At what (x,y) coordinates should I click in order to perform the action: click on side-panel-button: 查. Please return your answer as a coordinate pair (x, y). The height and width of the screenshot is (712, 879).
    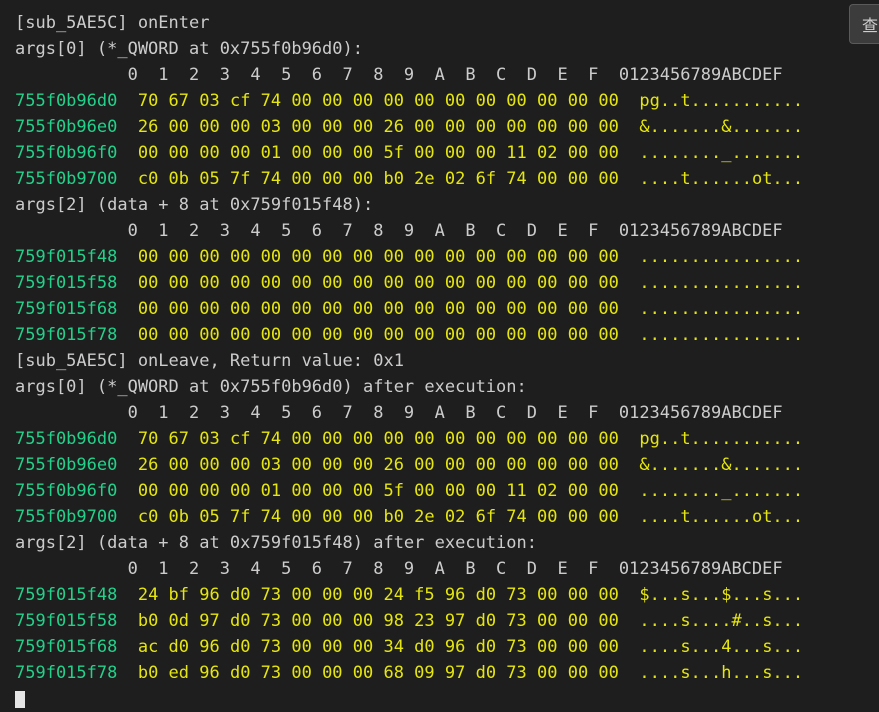
    Looking at the image, I should click on (864, 24).